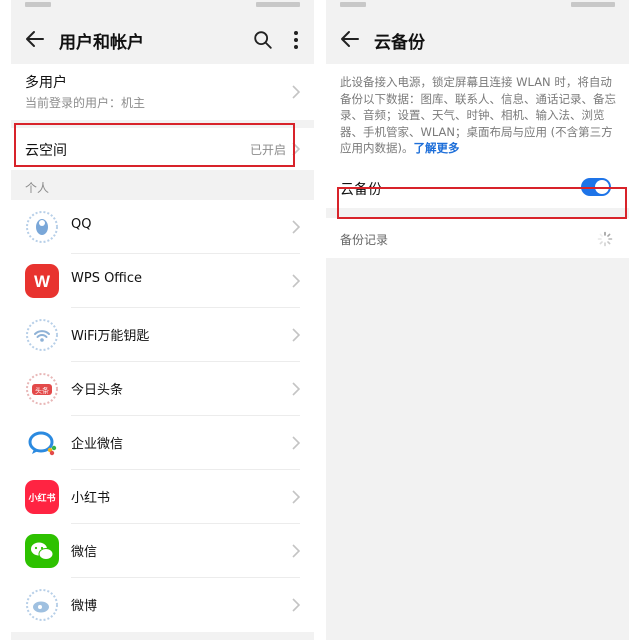 This screenshot has height=640, width=640. I want to click on wifi-key-icon, so click(42, 335).